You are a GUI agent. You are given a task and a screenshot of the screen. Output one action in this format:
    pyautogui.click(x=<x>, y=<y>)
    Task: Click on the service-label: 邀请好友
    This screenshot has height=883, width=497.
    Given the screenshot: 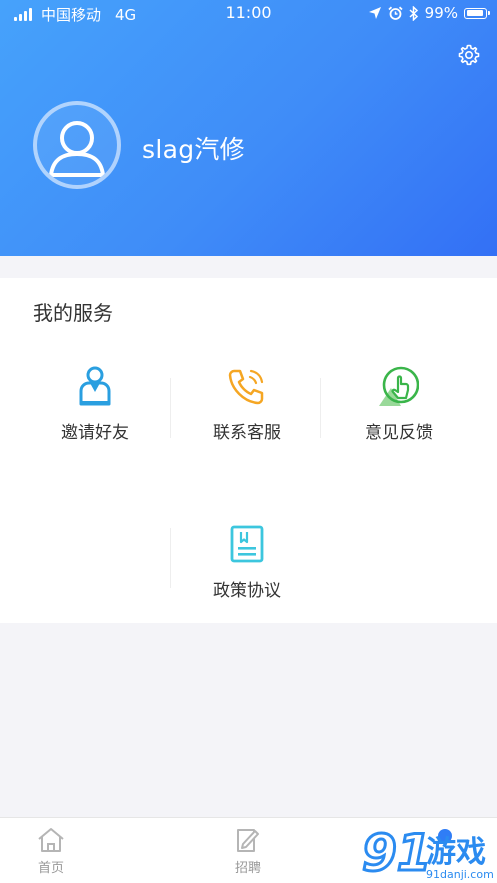 What is the action you would take?
    pyautogui.click(x=95, y=433)
    